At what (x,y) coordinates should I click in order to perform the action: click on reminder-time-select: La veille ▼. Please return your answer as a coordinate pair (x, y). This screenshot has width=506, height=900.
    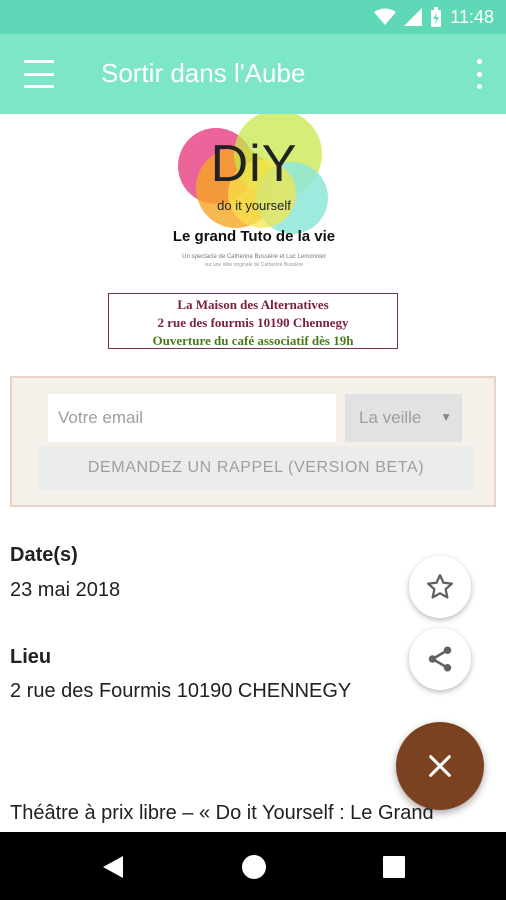
    Looking at the image, I should click on (403, 418).